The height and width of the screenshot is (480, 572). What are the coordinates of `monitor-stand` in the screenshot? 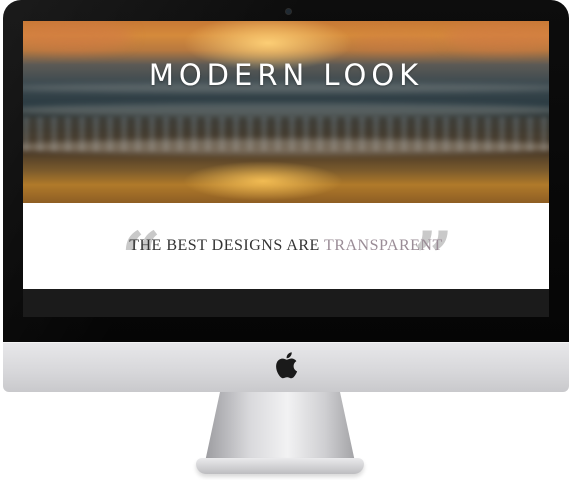 It's located at (280, 427).